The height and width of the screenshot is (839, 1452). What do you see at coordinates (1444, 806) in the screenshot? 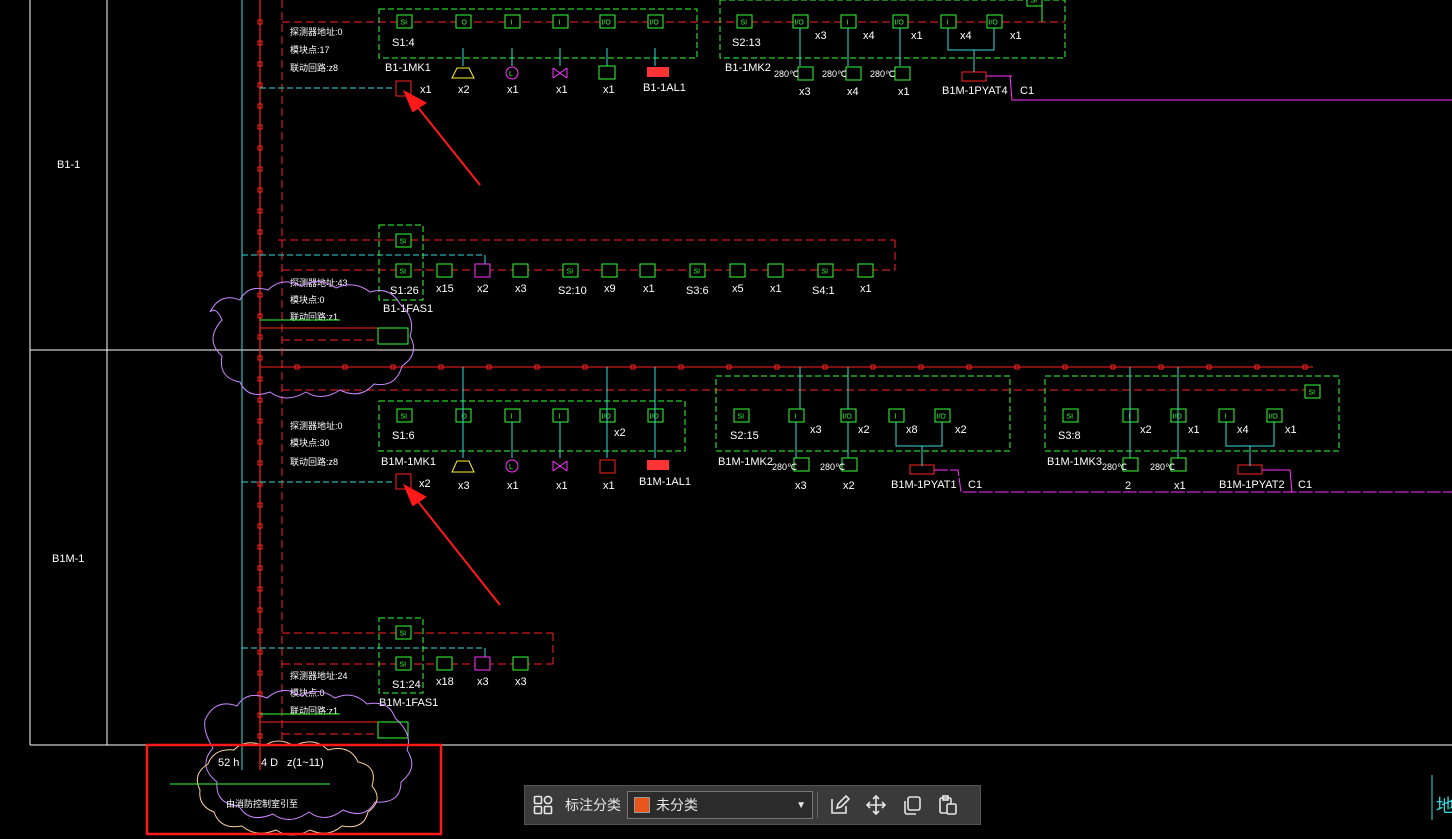
I see `right-edge-char: 地` at bounding box center [1444, 806].